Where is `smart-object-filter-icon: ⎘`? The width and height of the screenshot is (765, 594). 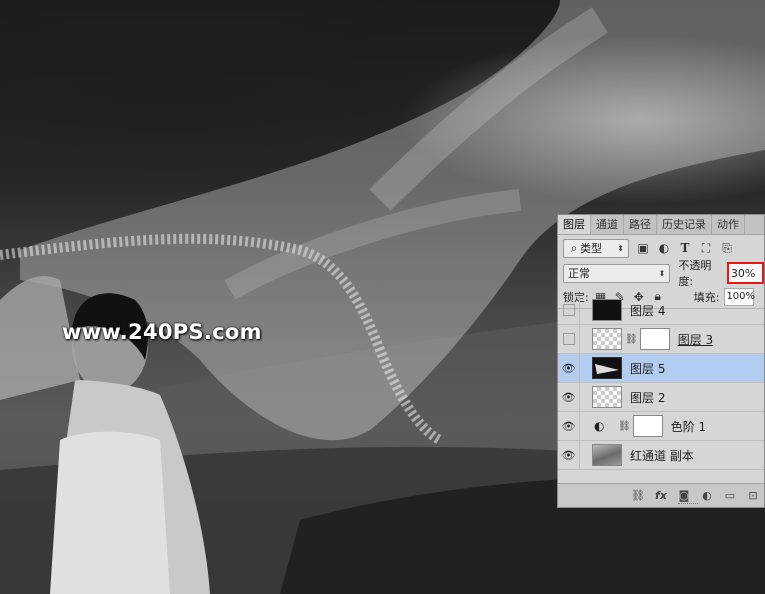
smart-object-filter-icon: ⎘ is located at coordinates (727, 248).